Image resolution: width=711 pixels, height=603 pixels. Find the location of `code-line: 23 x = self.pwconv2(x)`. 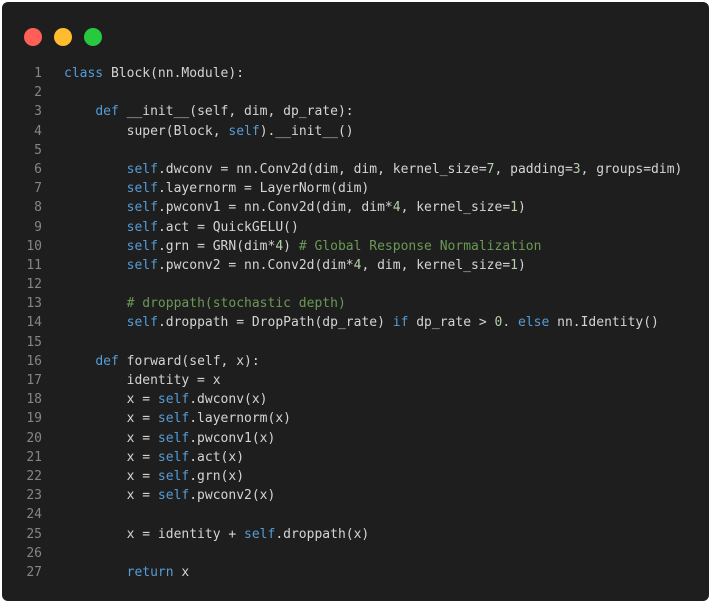

code-line: 23 x = self.pwconv2(x) is located at coordinates (355, 495).